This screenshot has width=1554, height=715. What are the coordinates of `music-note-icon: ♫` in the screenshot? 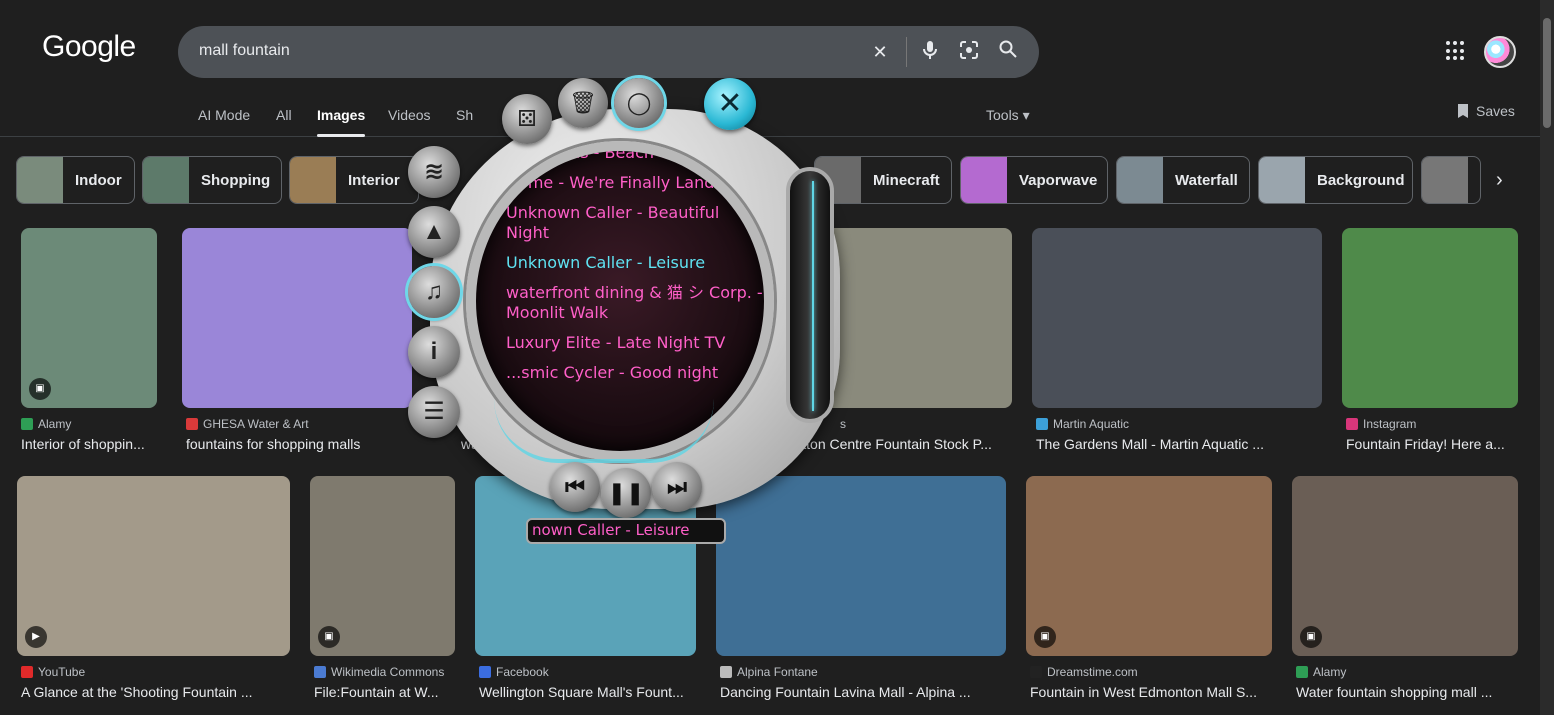 It's located at (434, 292).